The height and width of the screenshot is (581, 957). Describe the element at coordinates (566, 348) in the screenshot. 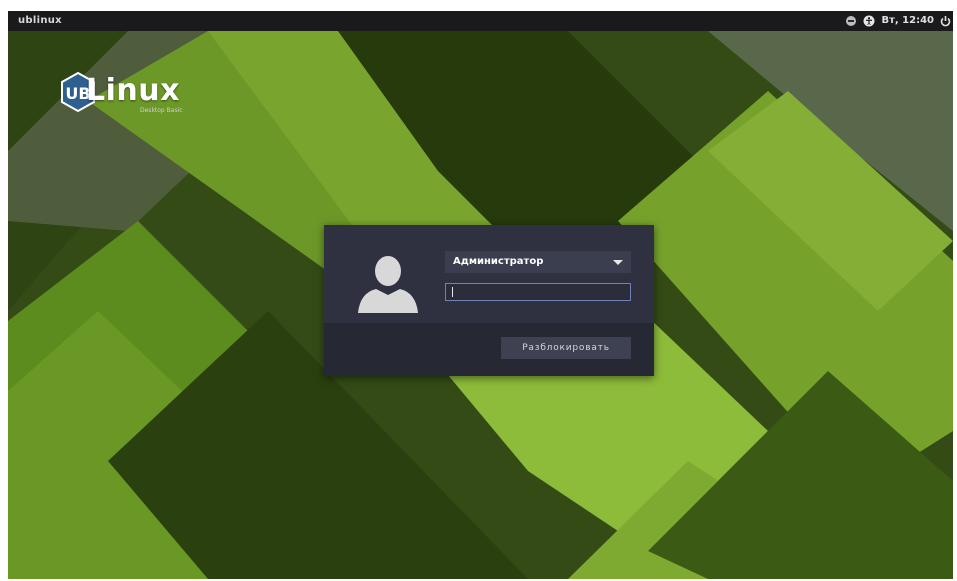

I see `unlock-button: Разблокировать` at that location.